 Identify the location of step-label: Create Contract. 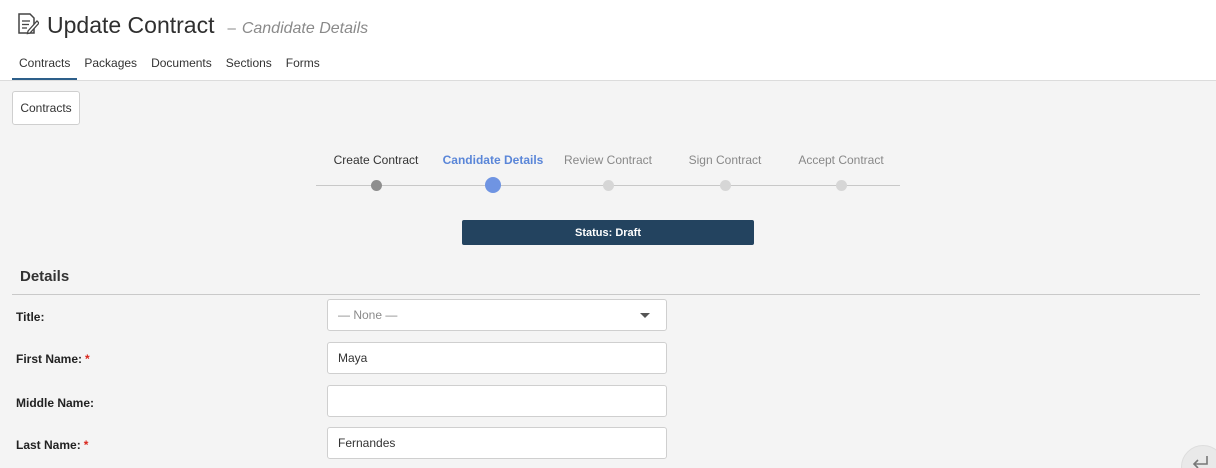
(376, 160).